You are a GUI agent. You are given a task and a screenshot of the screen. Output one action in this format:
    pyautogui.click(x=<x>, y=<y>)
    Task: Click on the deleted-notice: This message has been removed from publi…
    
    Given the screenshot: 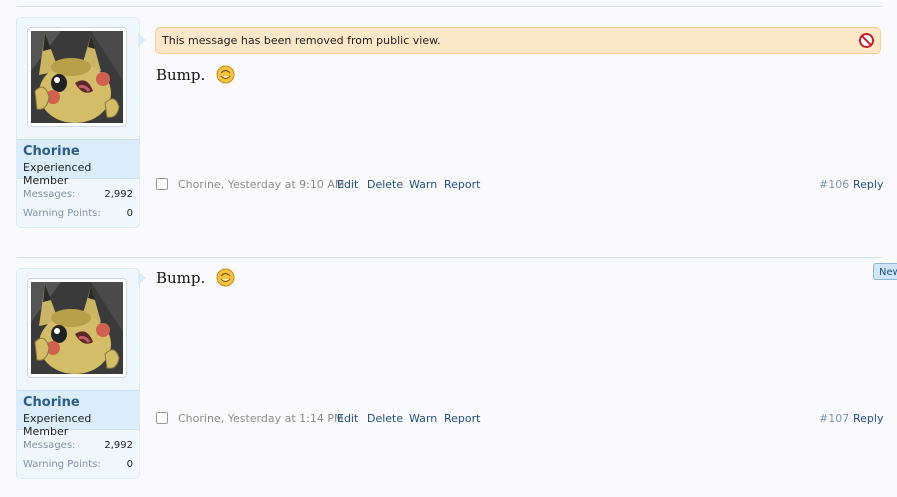 What is the action you would take?
    pyautogui.click(x=518, y=40)
    